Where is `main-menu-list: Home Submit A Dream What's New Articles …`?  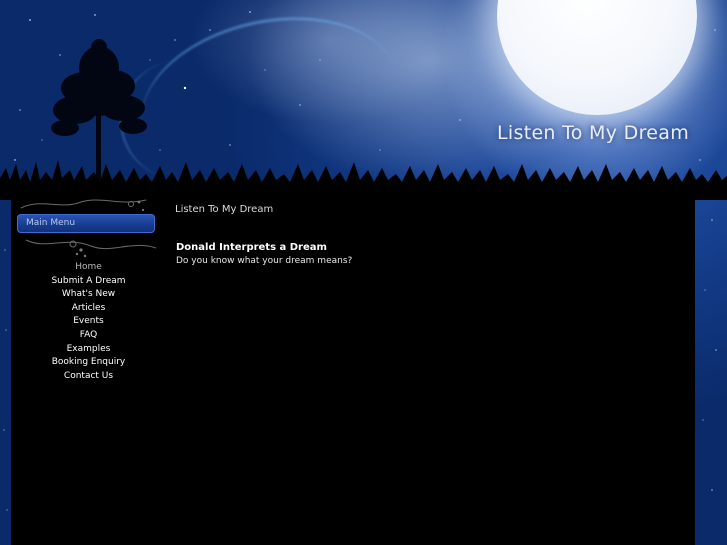
main-menu-list: Home Submit A Dream What's New Articles … is located at coordinates (88, 322).